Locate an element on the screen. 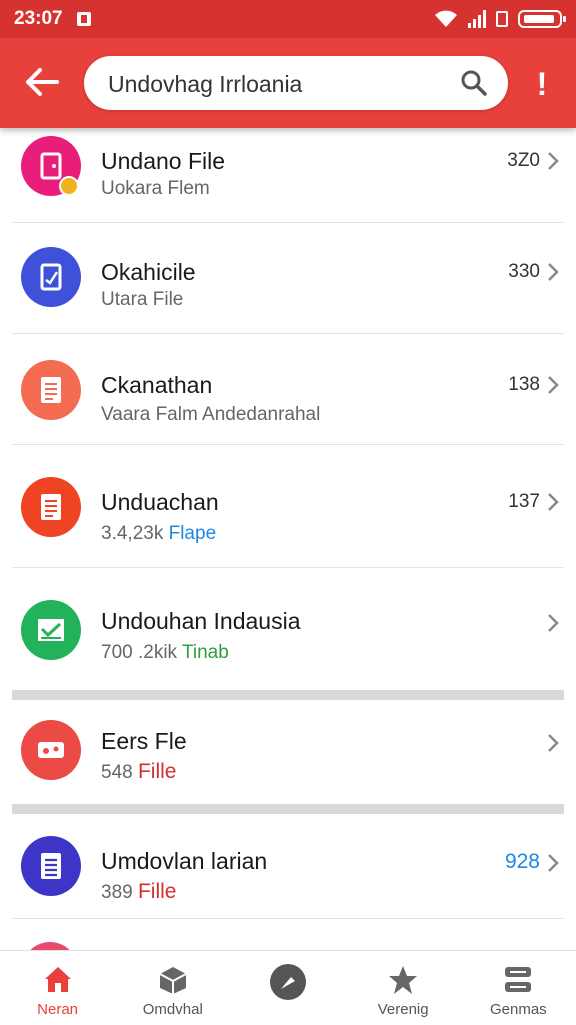  home-icon is located at coordinates (57, 979).